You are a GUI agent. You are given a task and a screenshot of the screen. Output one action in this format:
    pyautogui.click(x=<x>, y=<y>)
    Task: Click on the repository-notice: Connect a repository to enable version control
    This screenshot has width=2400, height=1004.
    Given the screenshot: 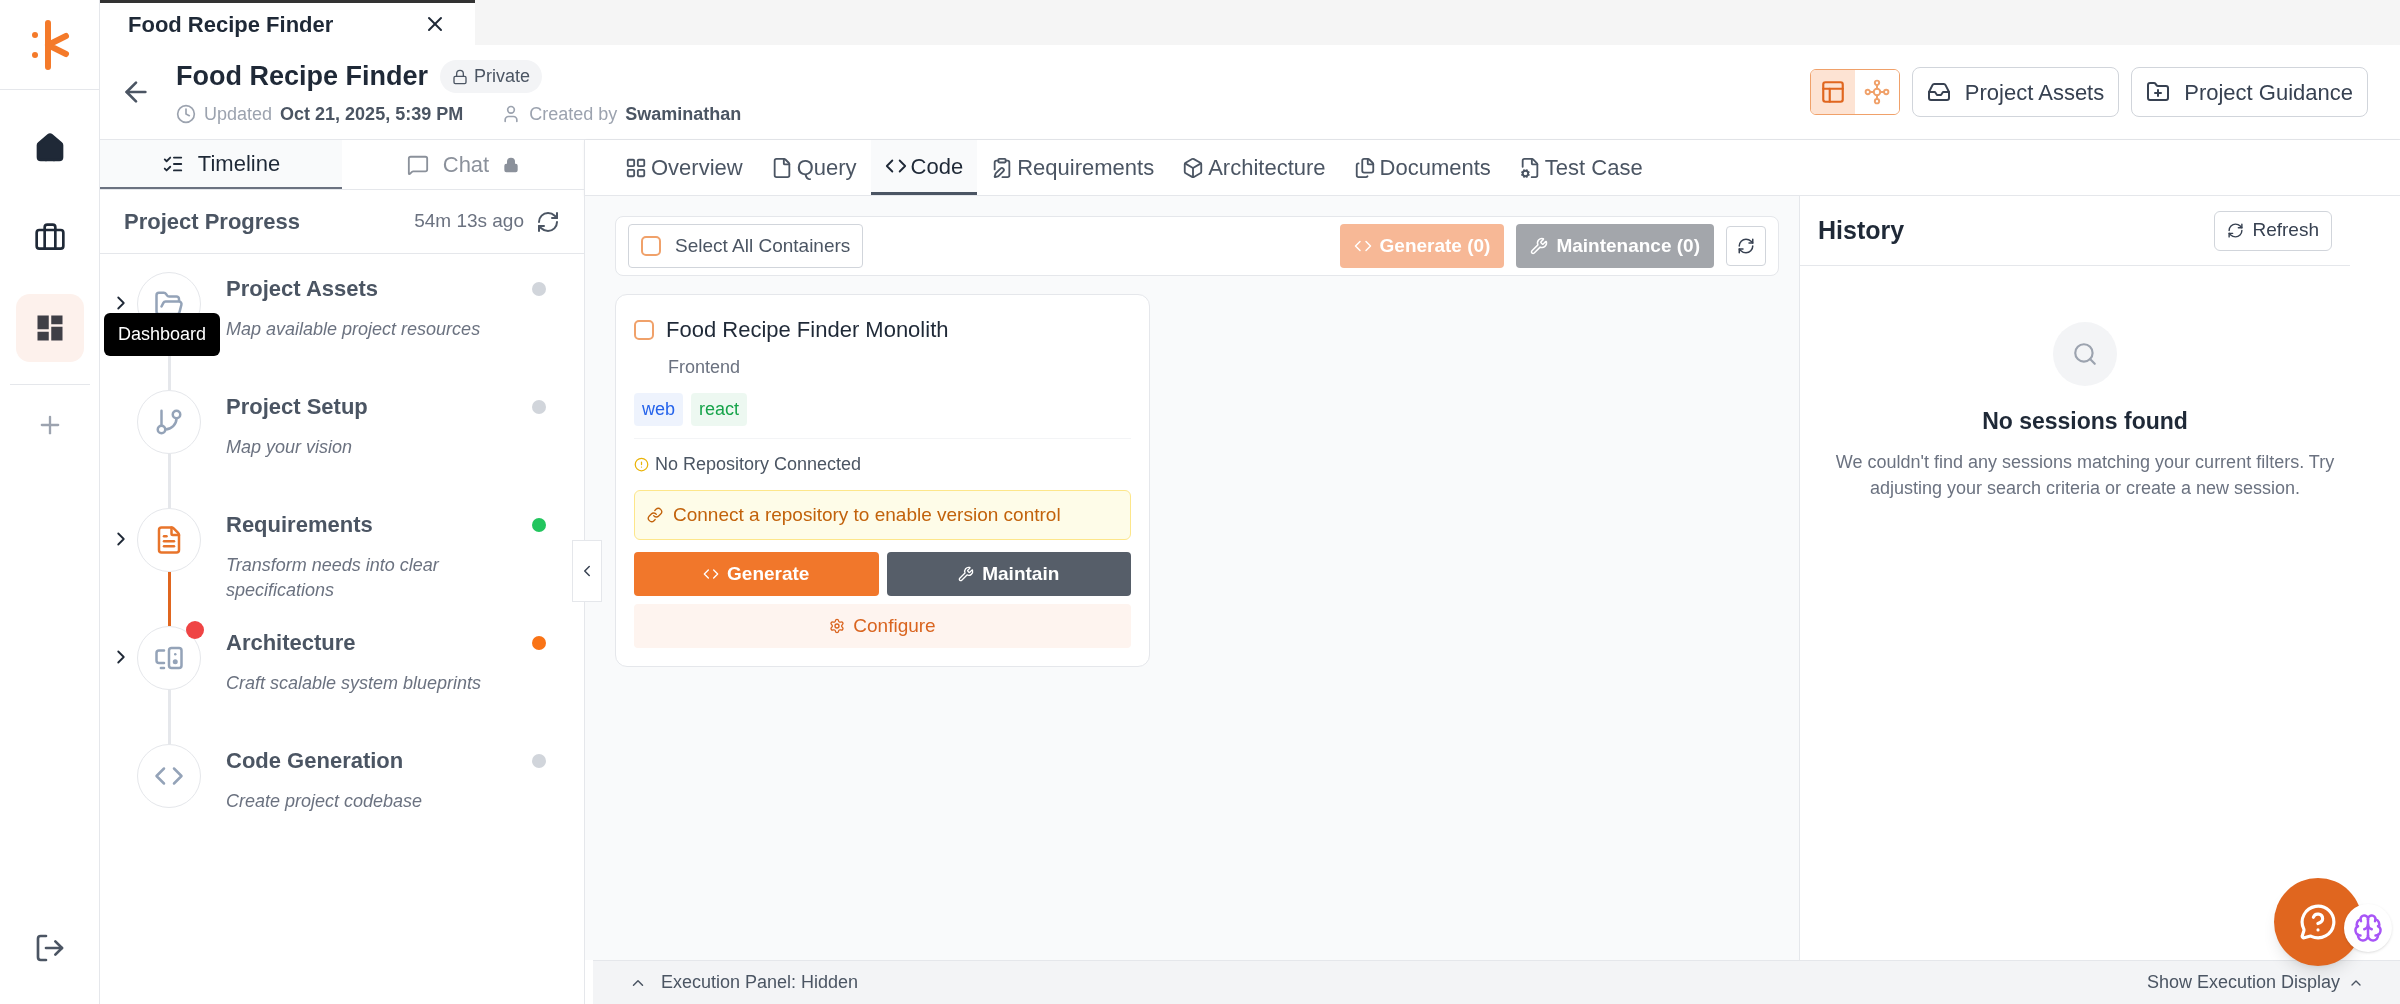 What is the action you would take?
    pyautogui.click(x=882, y=515)
    